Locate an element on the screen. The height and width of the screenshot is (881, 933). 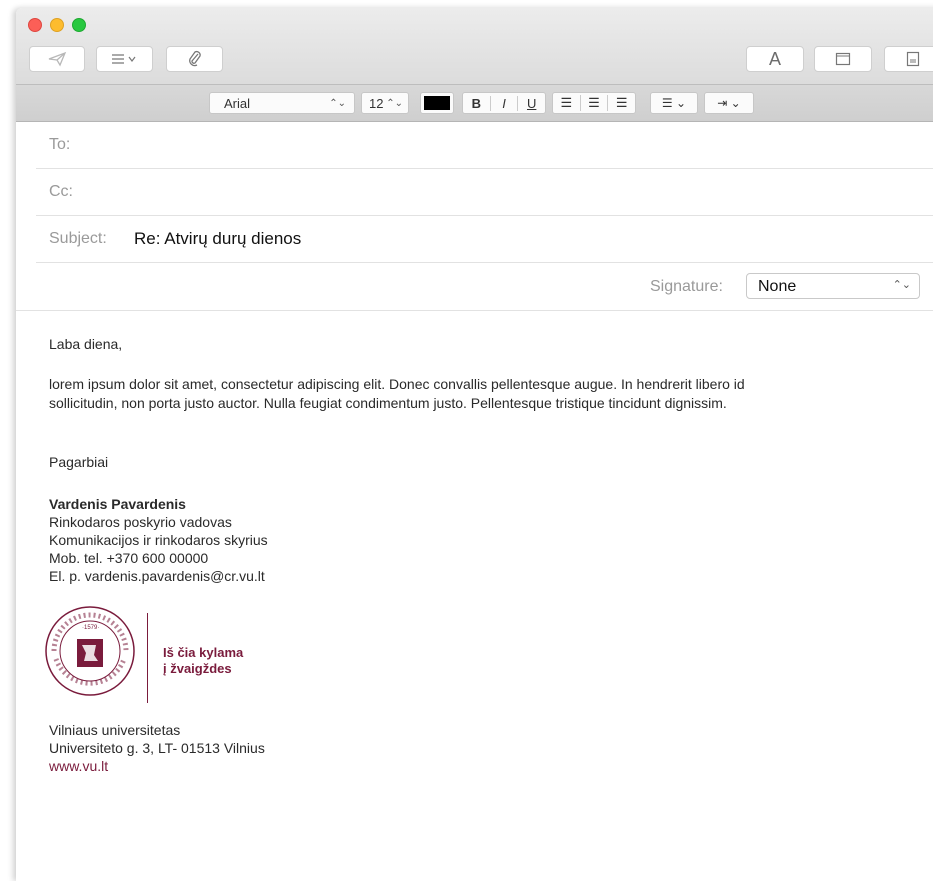
fonts-label: A is located at coordinates (774, 58).